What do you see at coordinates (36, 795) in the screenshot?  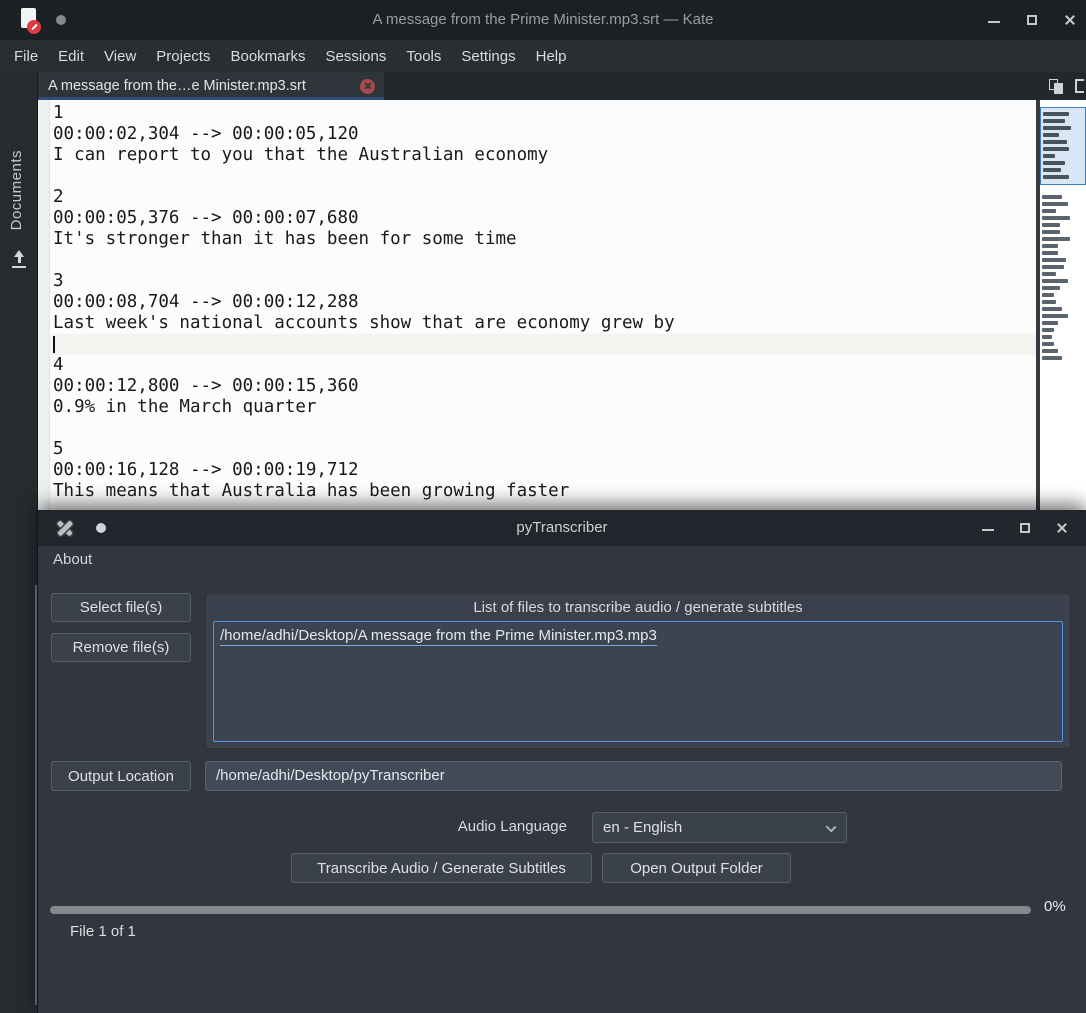 I see `sidebar-splitter` at bounding box center [36, 795].